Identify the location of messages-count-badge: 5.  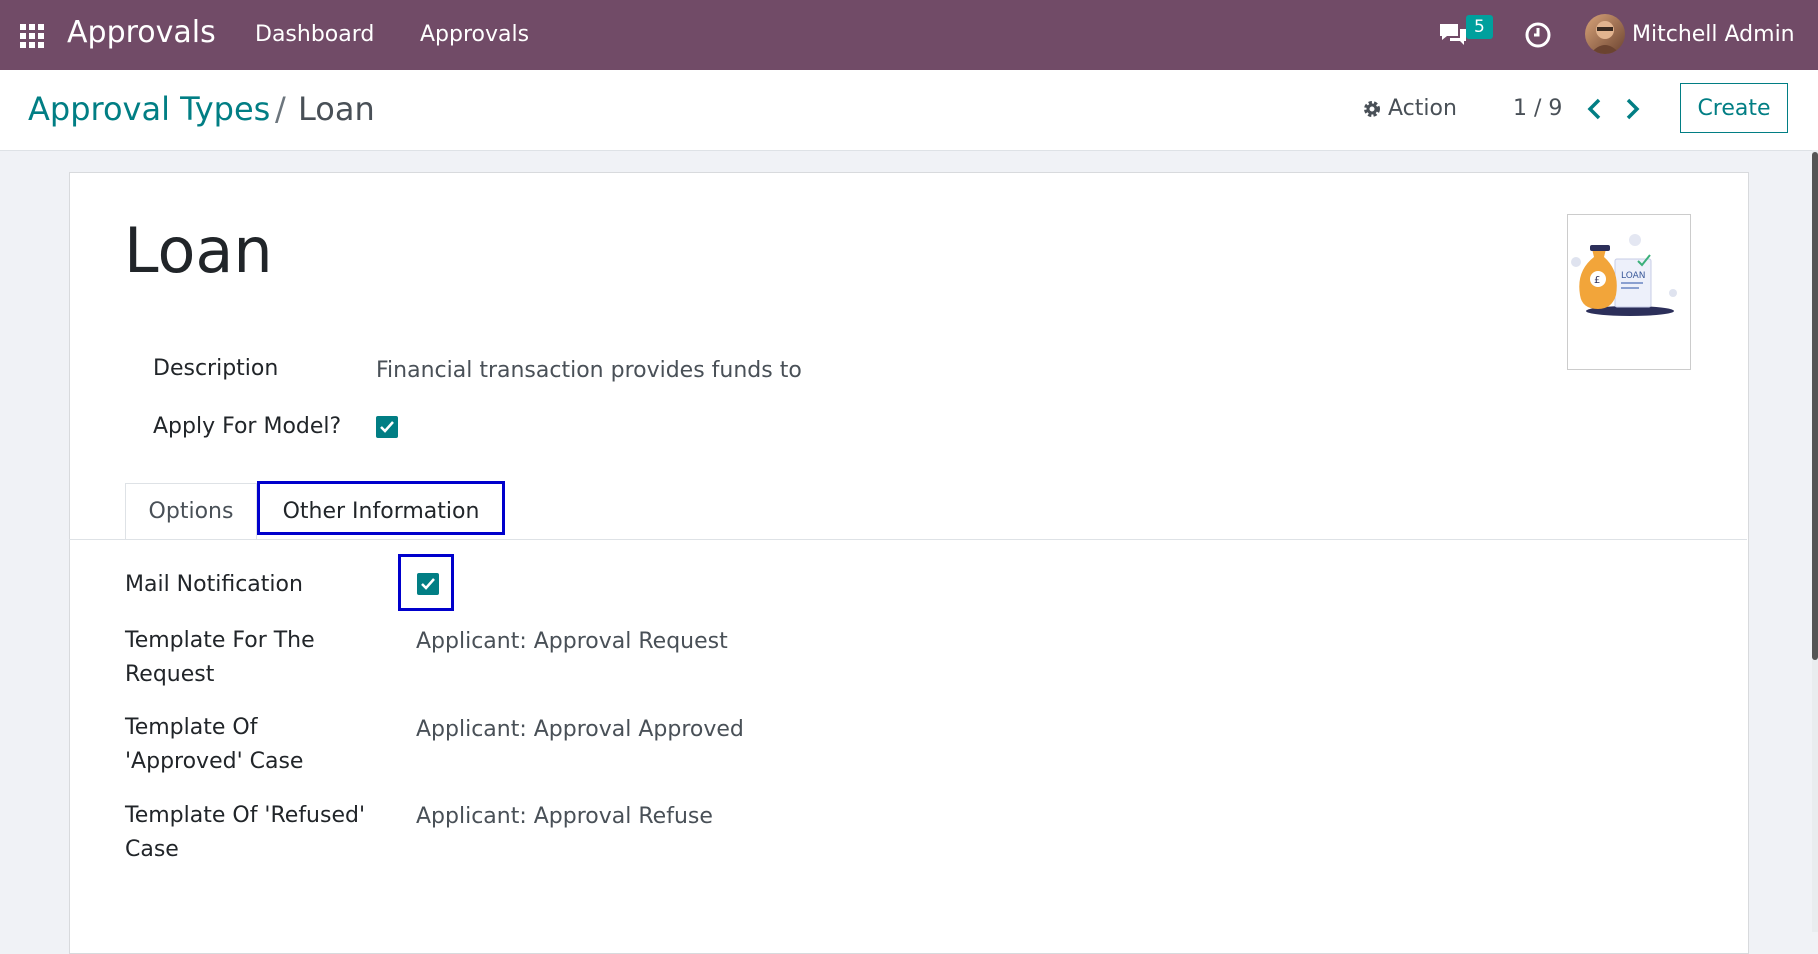
(1479, 27).